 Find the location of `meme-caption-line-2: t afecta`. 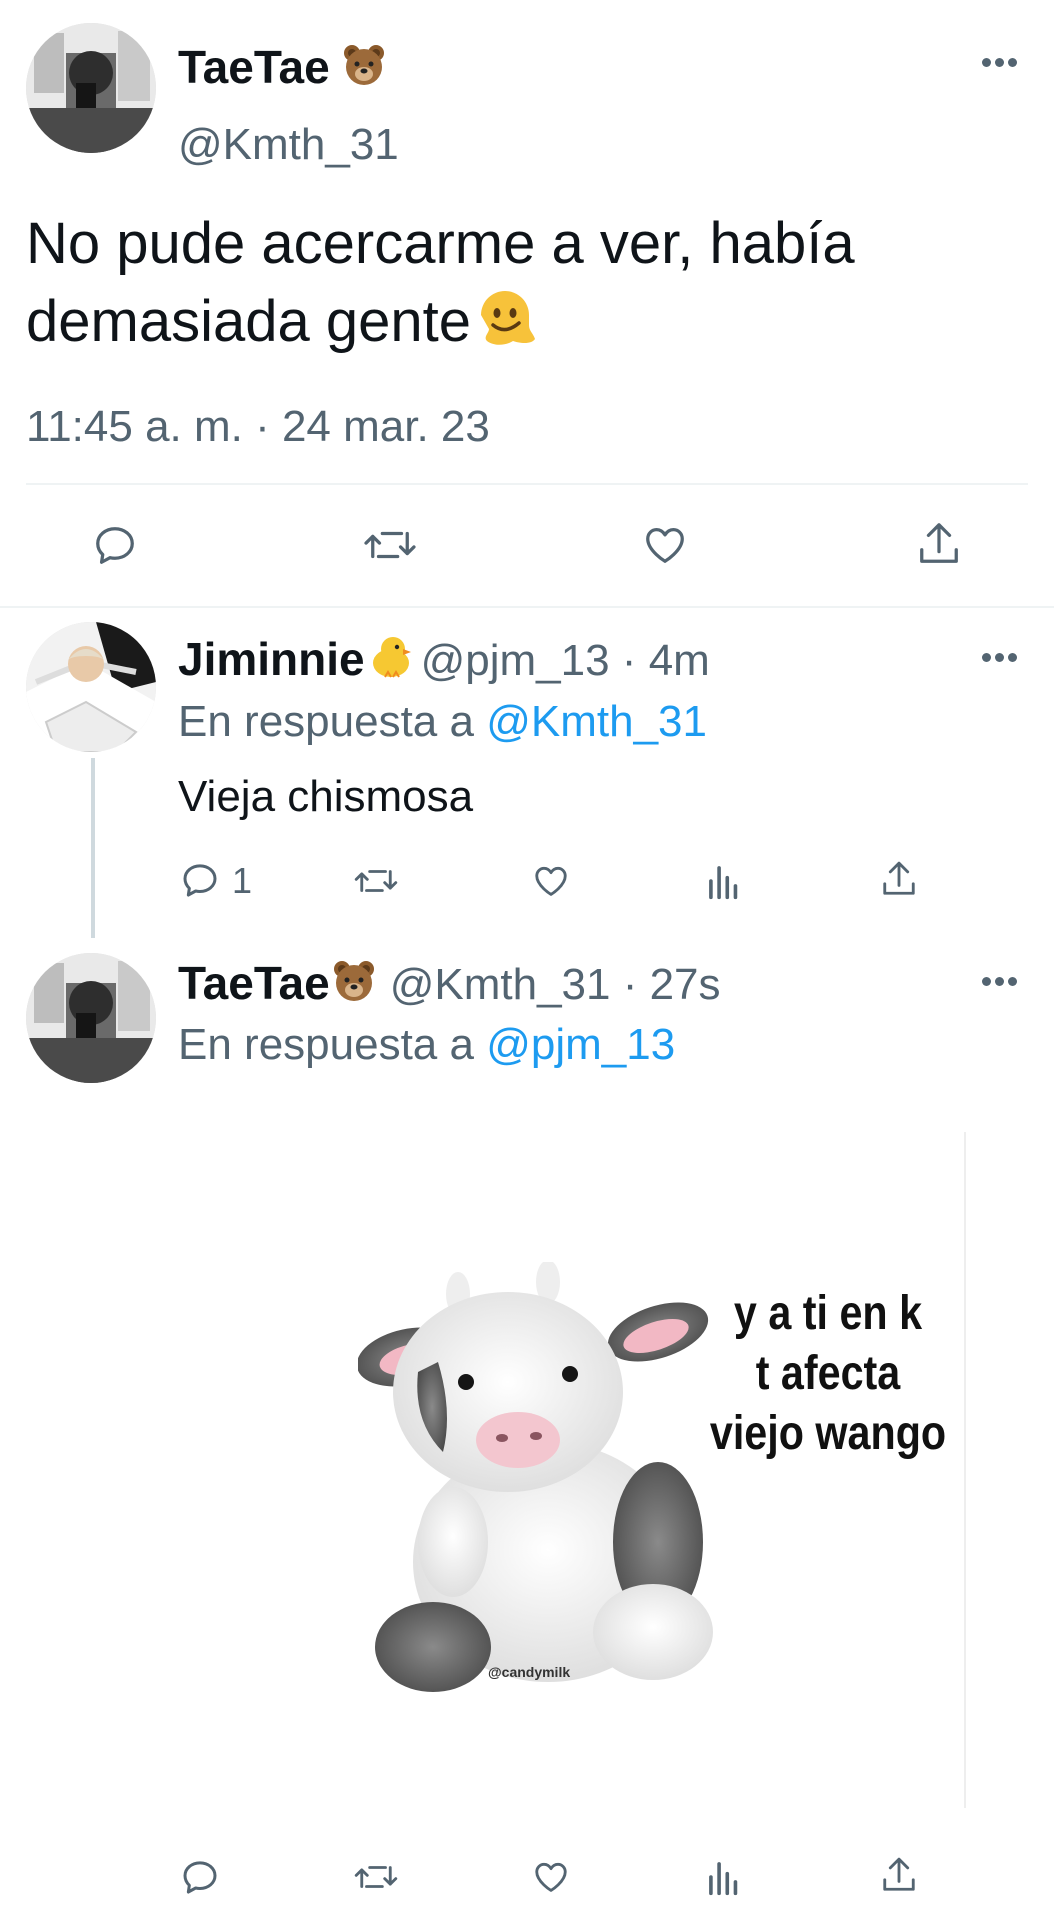

meme-caption-line-2: t afecta is located at coordinates (828, 1373).